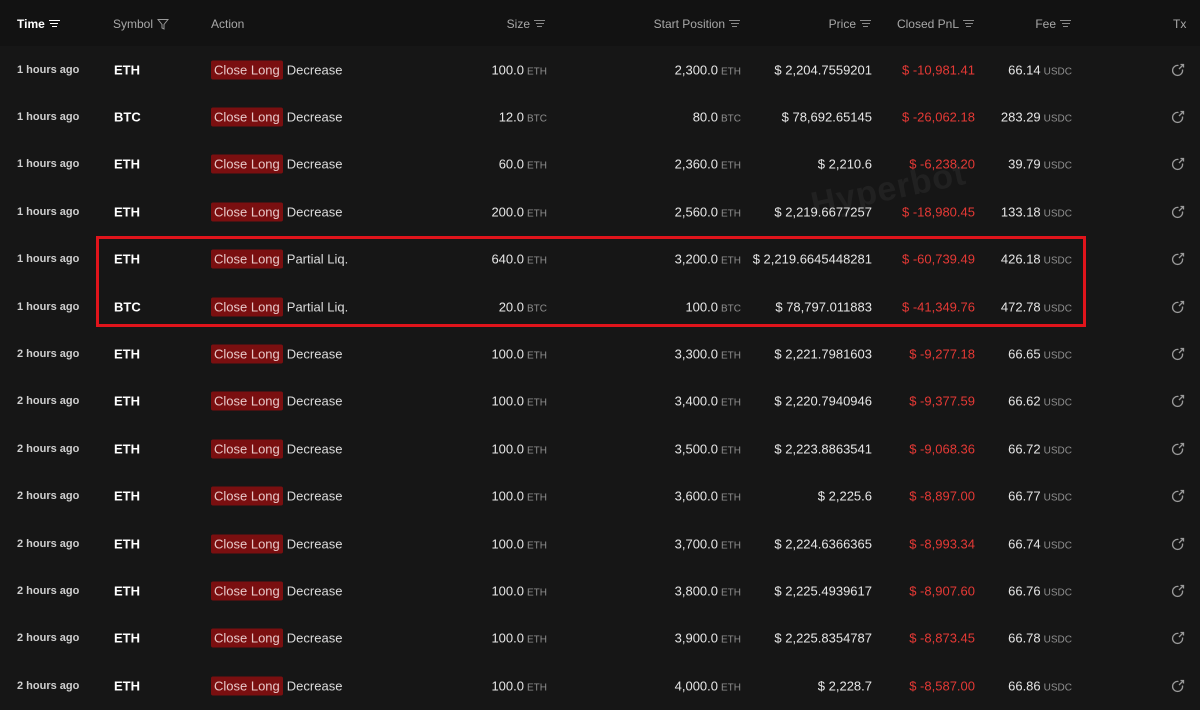  Describe the element at coordinates (141, 24) in the screenshot. I see `column-header-symbol: Symbol` at that location.